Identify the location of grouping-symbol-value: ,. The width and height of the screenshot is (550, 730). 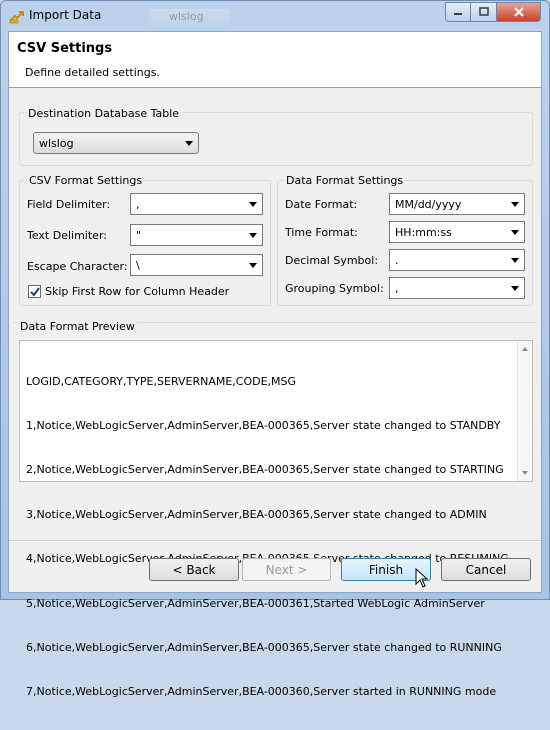
(397, 288).